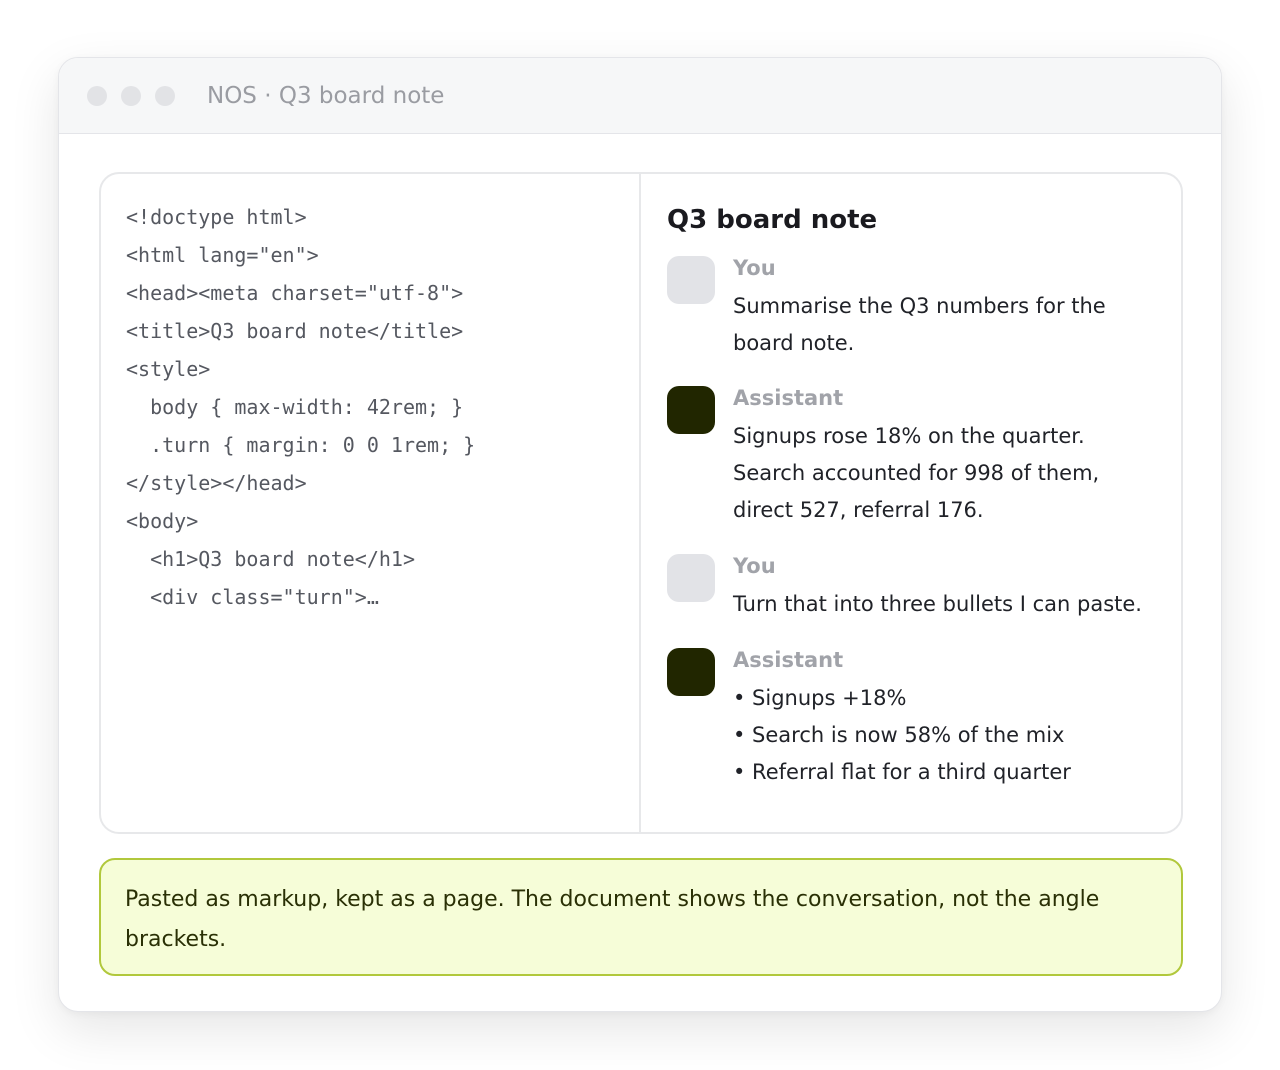  Describe the element at coordinates (902, 772) in the screenshot. I see `bullet-item: • Referral flat for a third quarter` at that location.